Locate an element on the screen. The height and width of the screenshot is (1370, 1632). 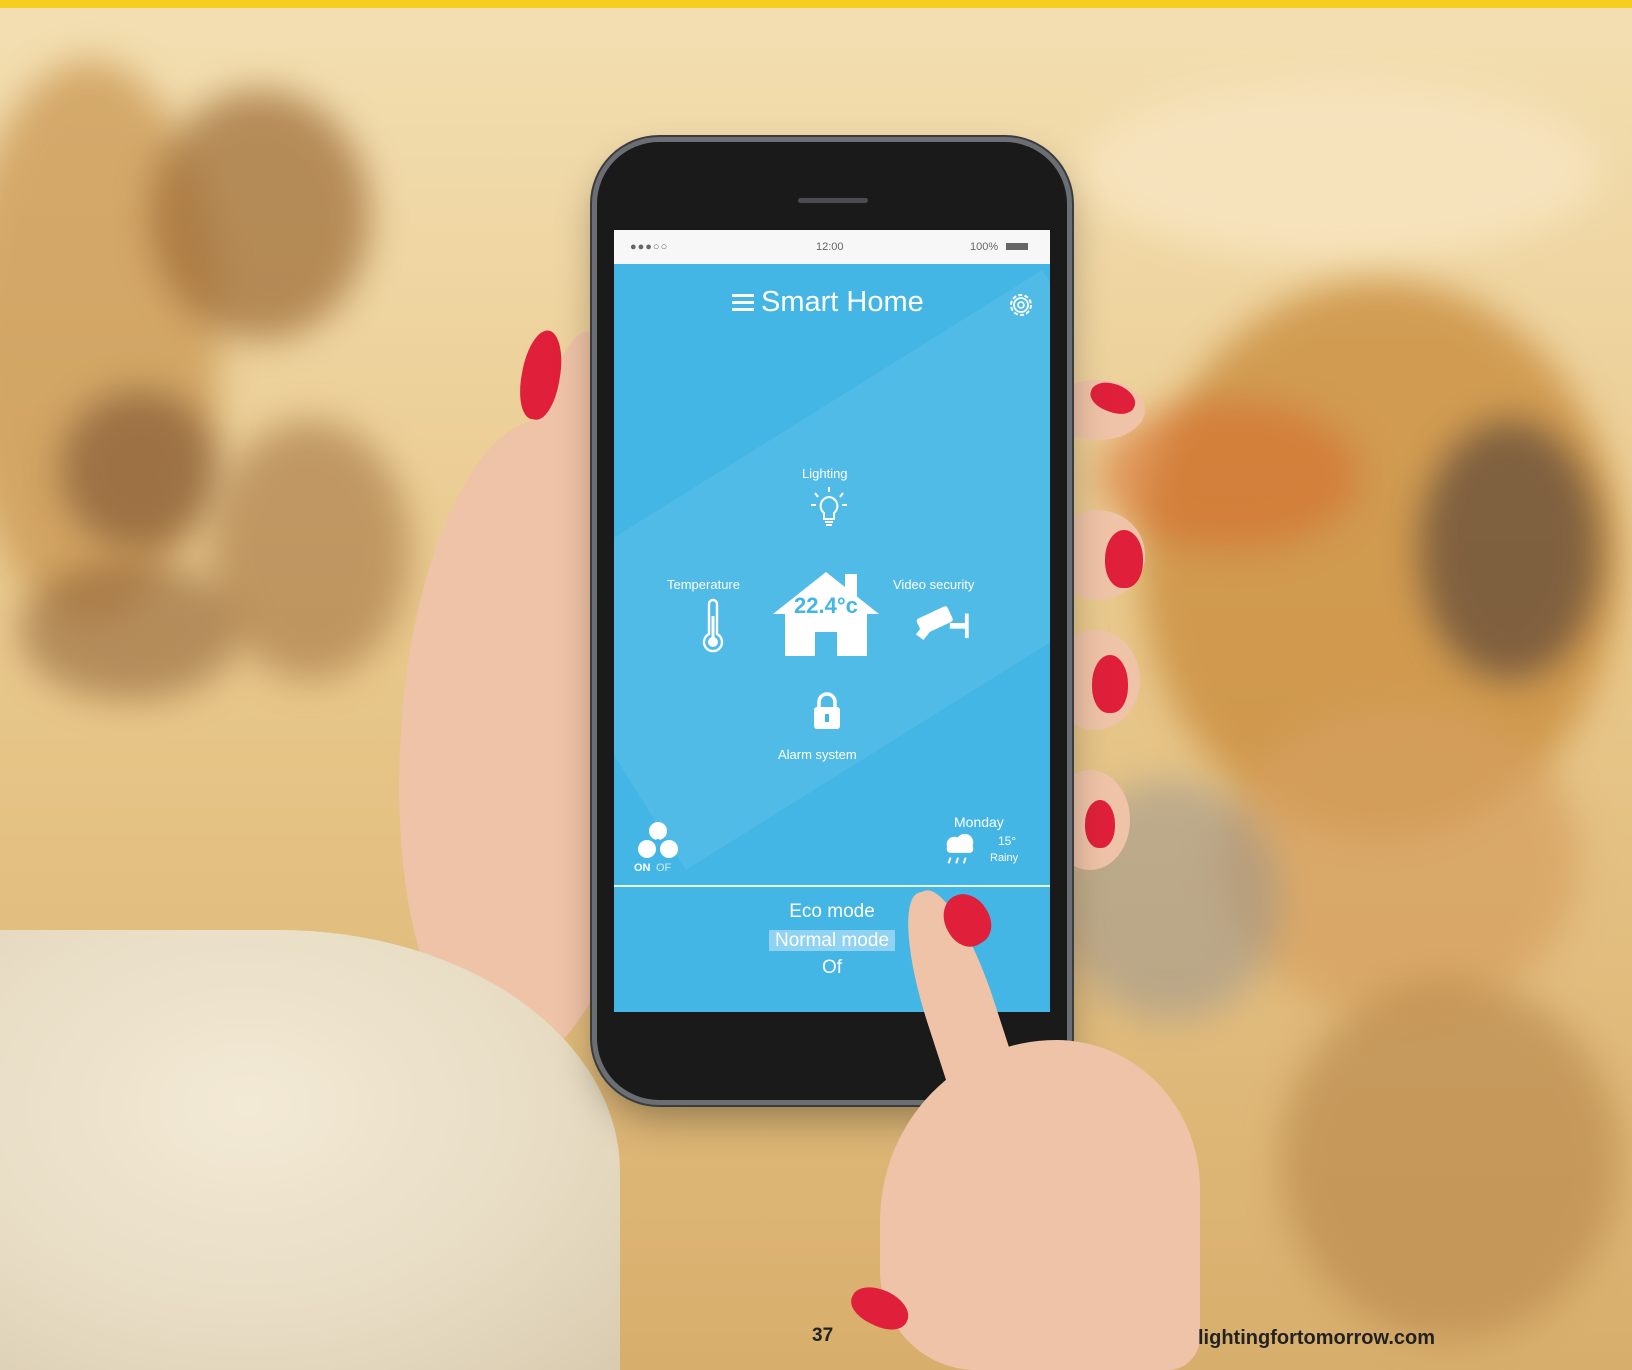
accent-top-bar is located at coordinates (816, 4).